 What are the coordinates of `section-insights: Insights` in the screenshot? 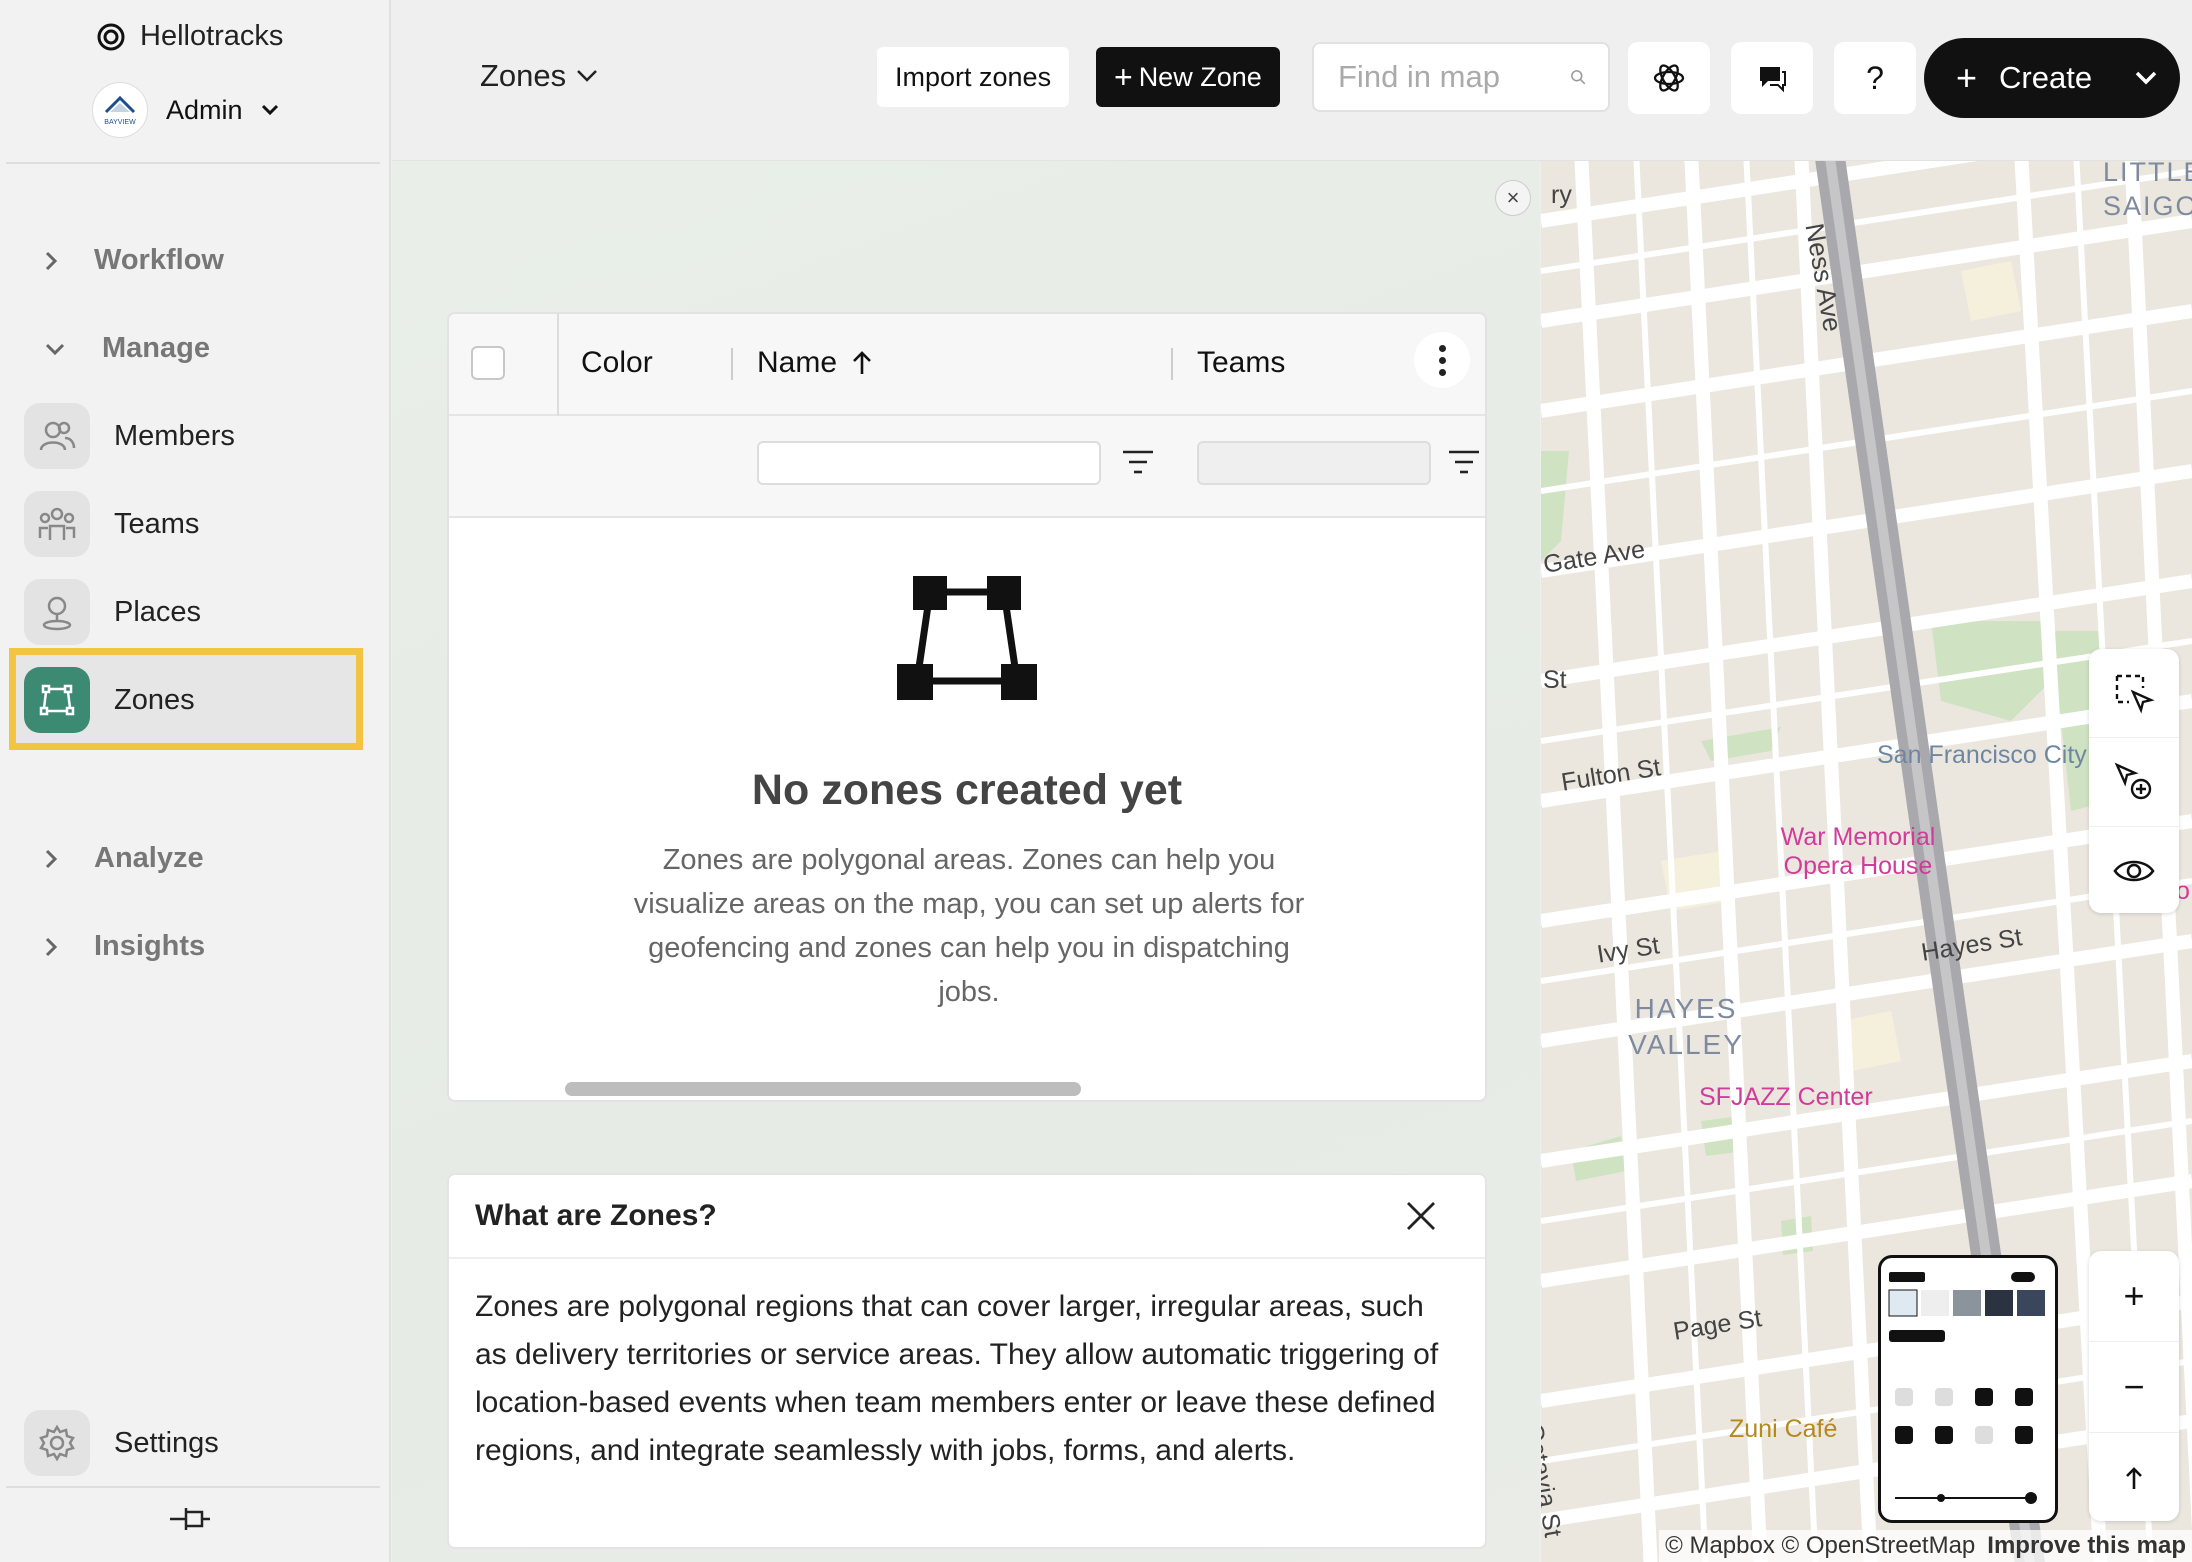 It's located at (124, 946).